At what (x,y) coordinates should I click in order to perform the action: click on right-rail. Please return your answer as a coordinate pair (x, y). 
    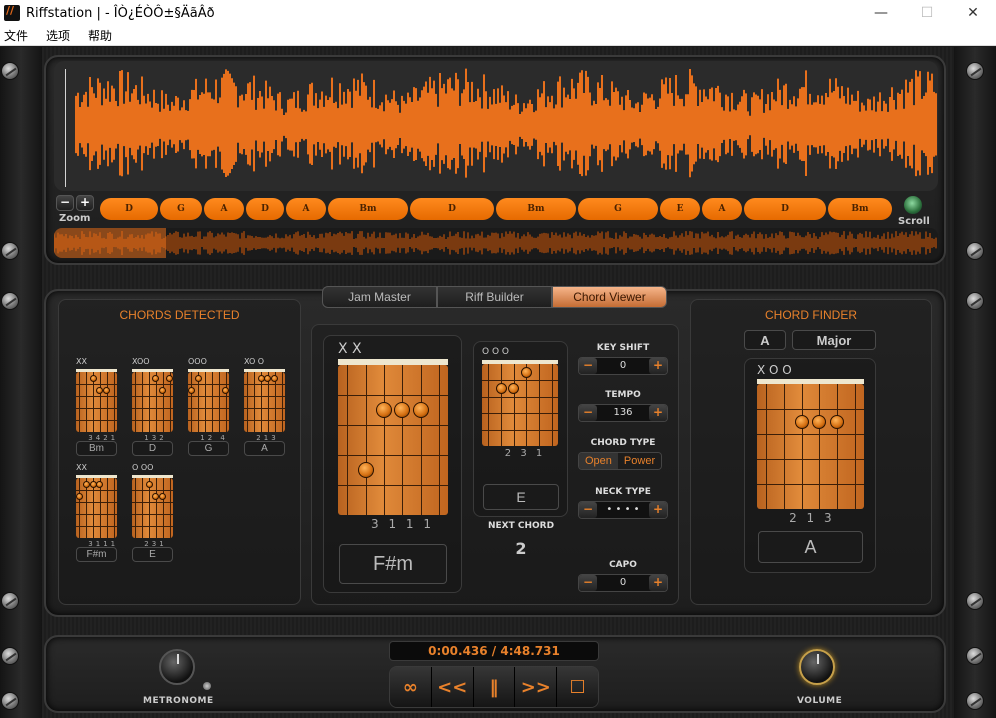
    Looking at the image, I should click on (975, 382).